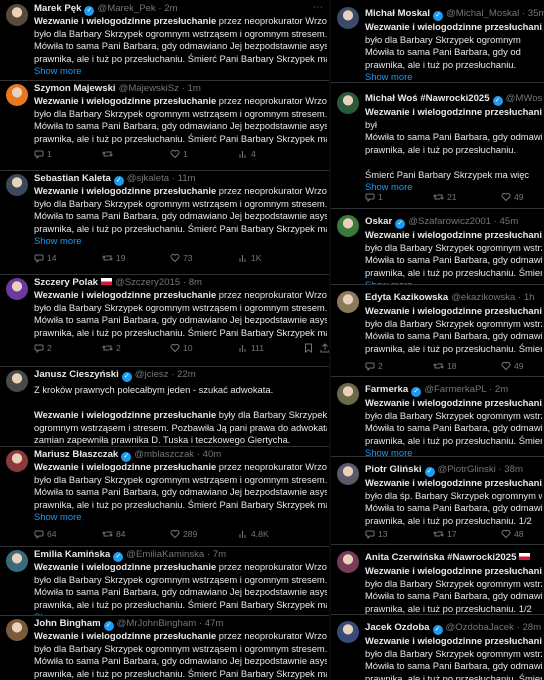  Describe the element at coordinates (72, 554) in the screenshot. I see `author-name: Emilia Kamińska` at that location.